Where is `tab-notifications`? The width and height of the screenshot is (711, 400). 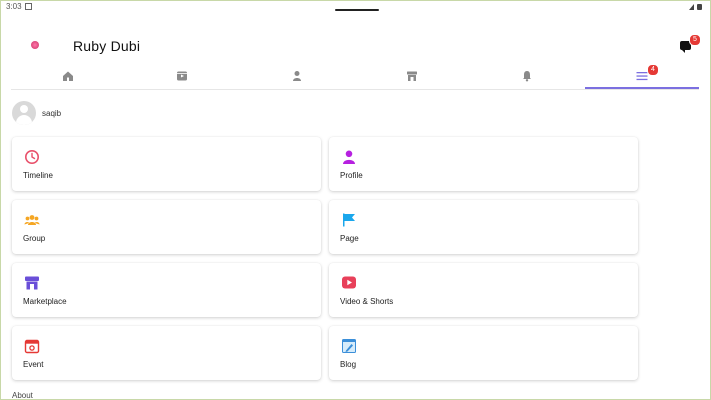
tab-notifications is located at coordinates (527, 76).